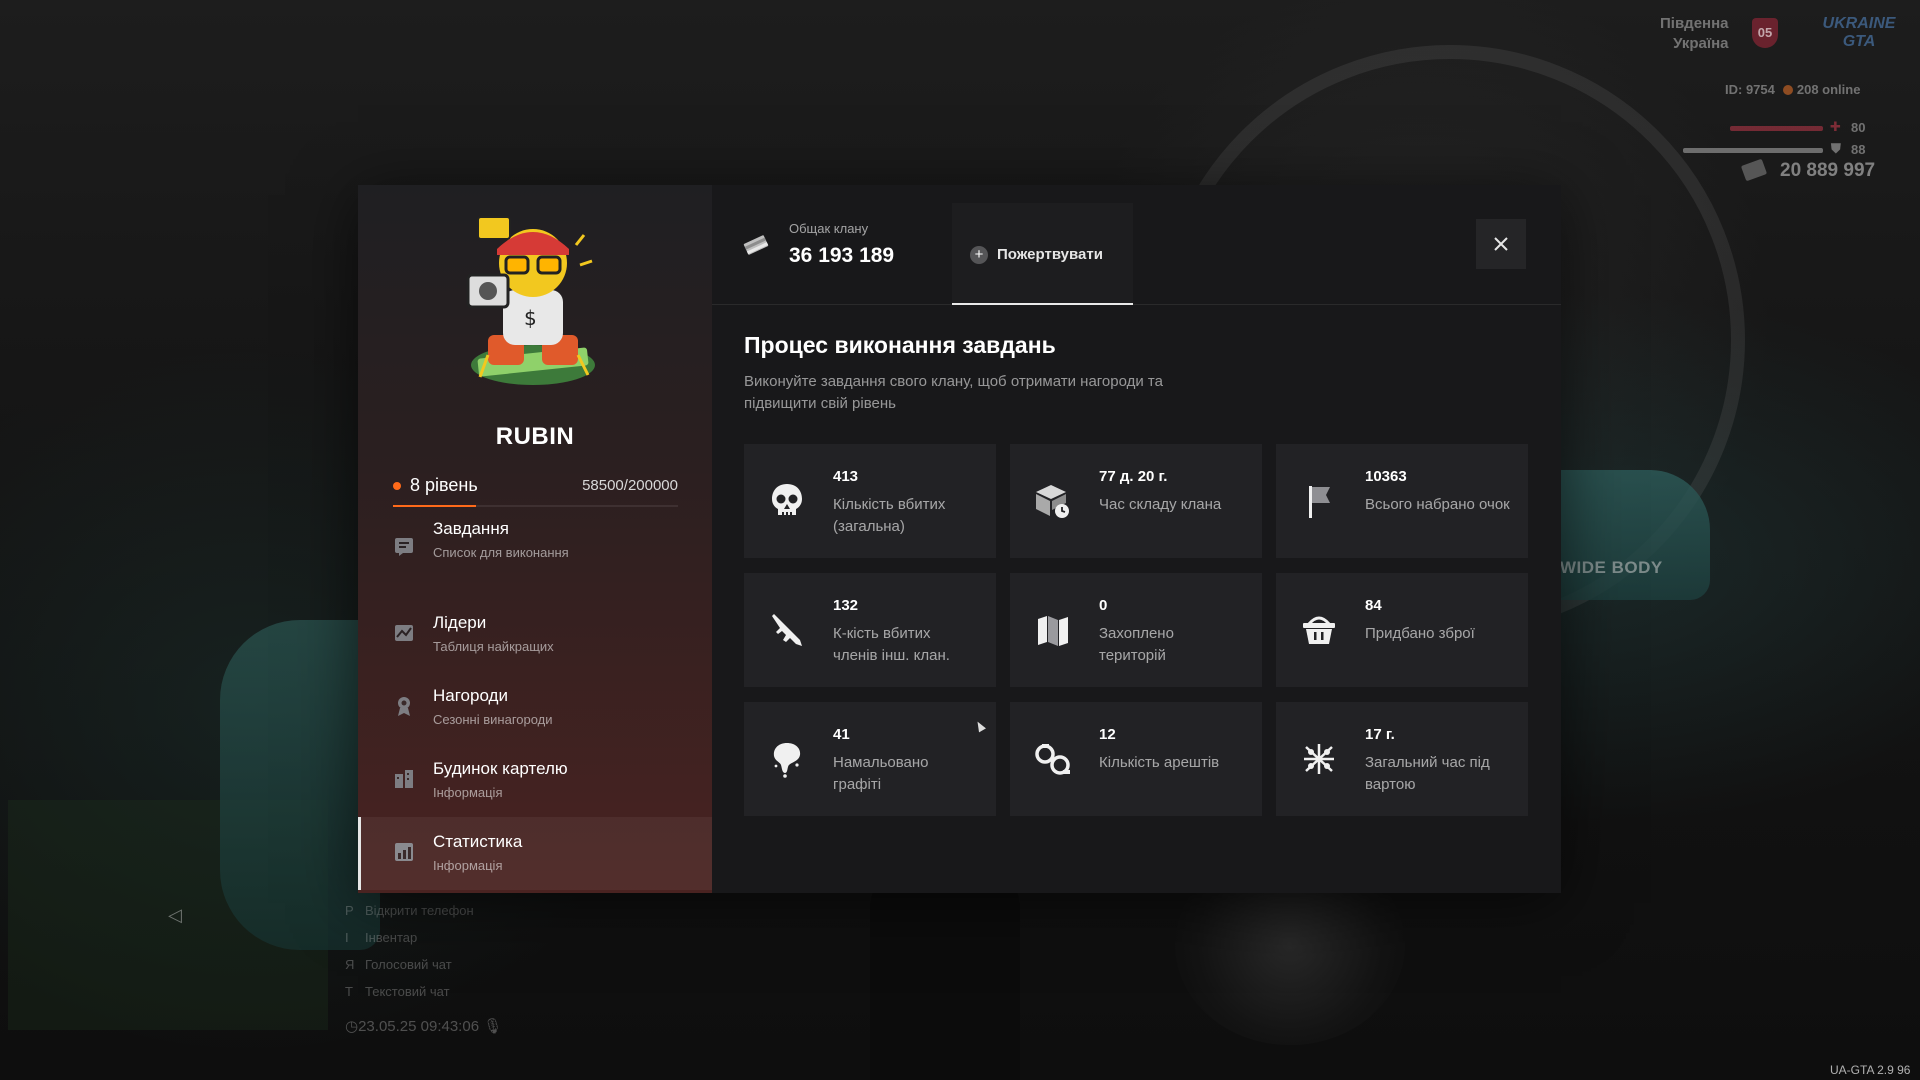  What do you see at coordinates (1701, 43) in the screenshot?
I see `hud-region-line2: Україна` at bounding box center [1701, 43].